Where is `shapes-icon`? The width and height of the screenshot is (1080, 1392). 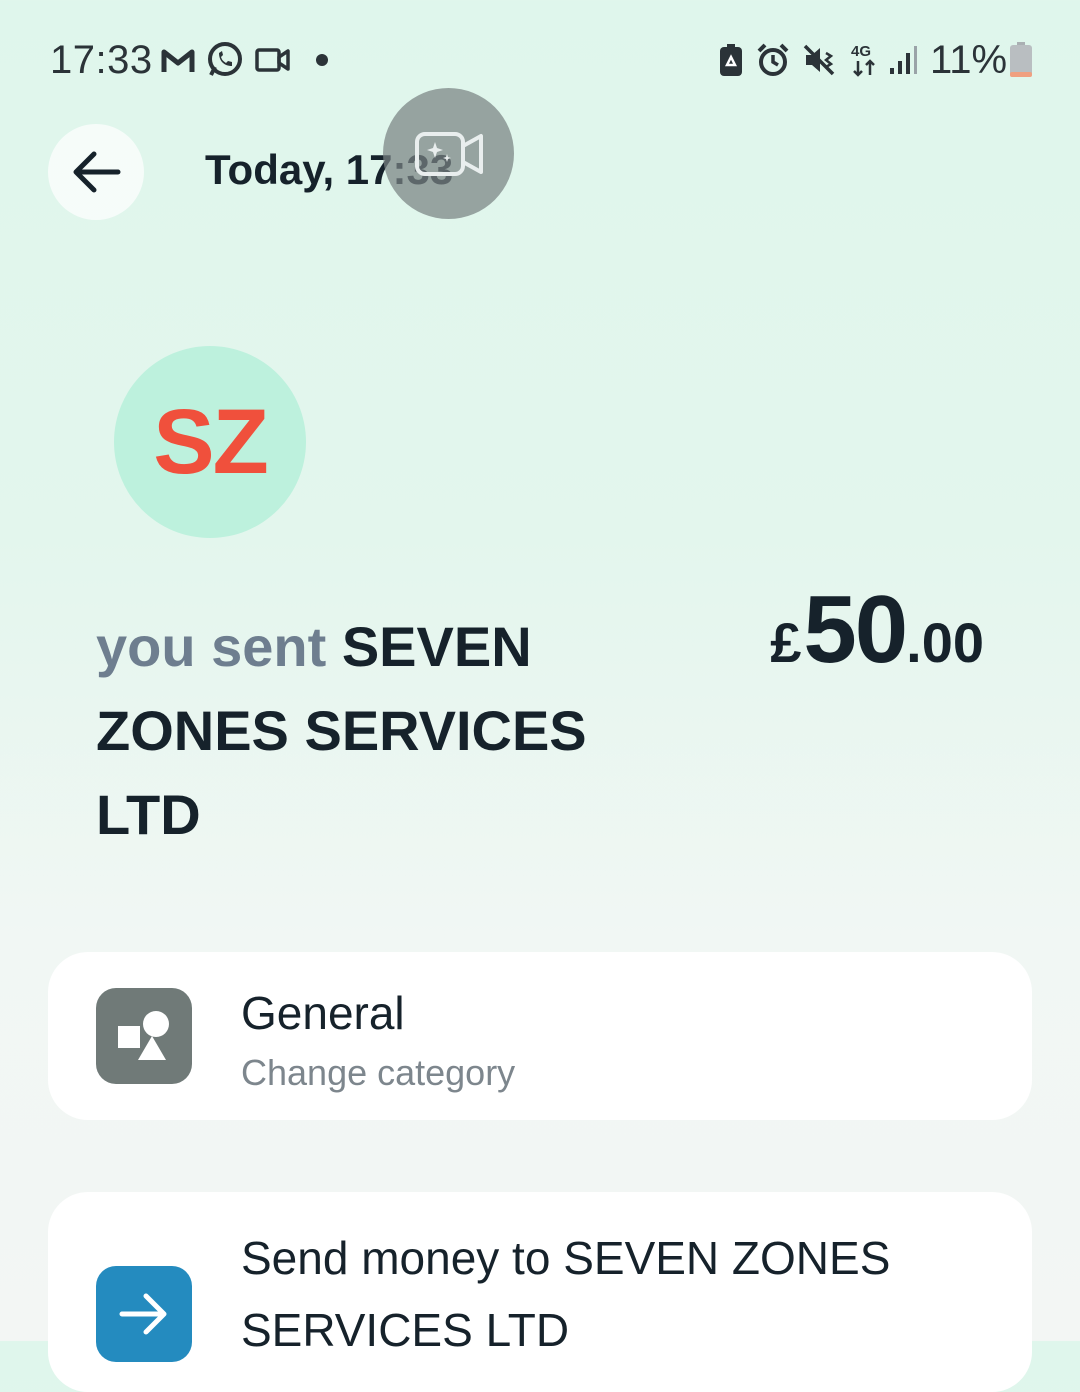 shapes-icon is located at coordinates (144, 1036).